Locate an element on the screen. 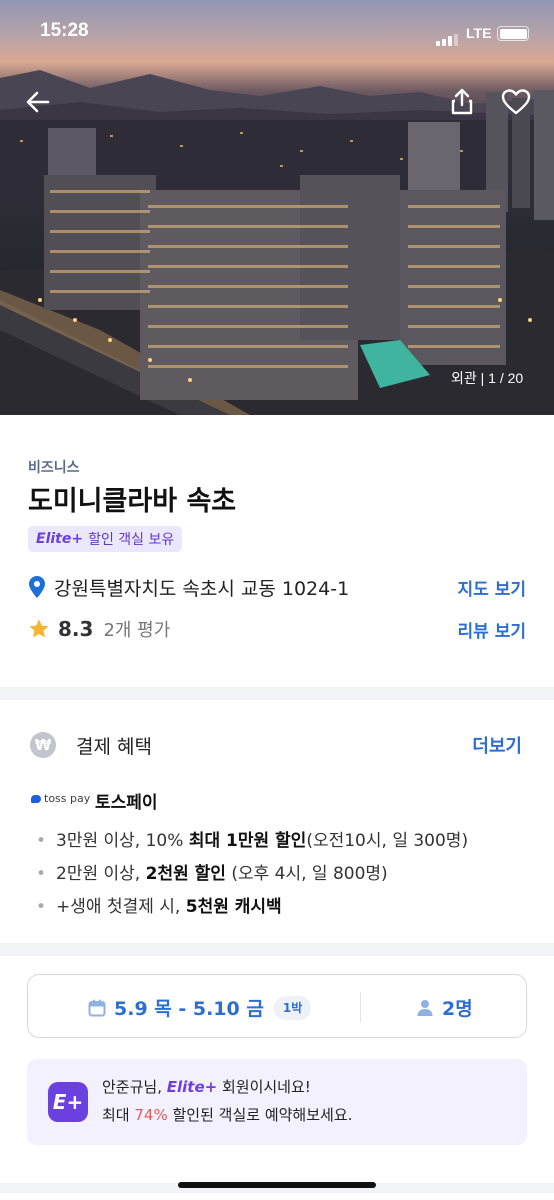  elite-plus-logo: Elite+ is located at coordinates (60, 539).